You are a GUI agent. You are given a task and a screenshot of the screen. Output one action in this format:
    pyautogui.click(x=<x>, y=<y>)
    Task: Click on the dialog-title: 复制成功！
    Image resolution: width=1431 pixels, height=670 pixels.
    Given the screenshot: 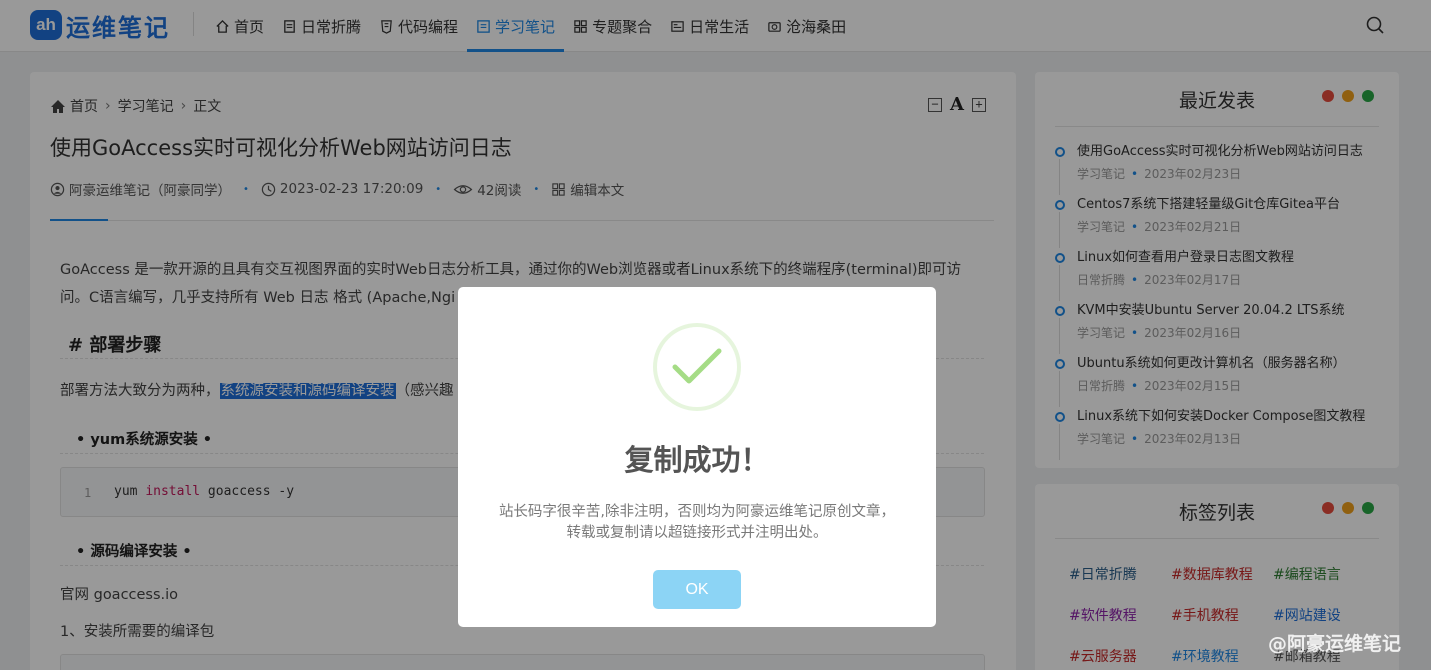 What is the action you would take?
    pyautogui.click(x=697, y=460)
    